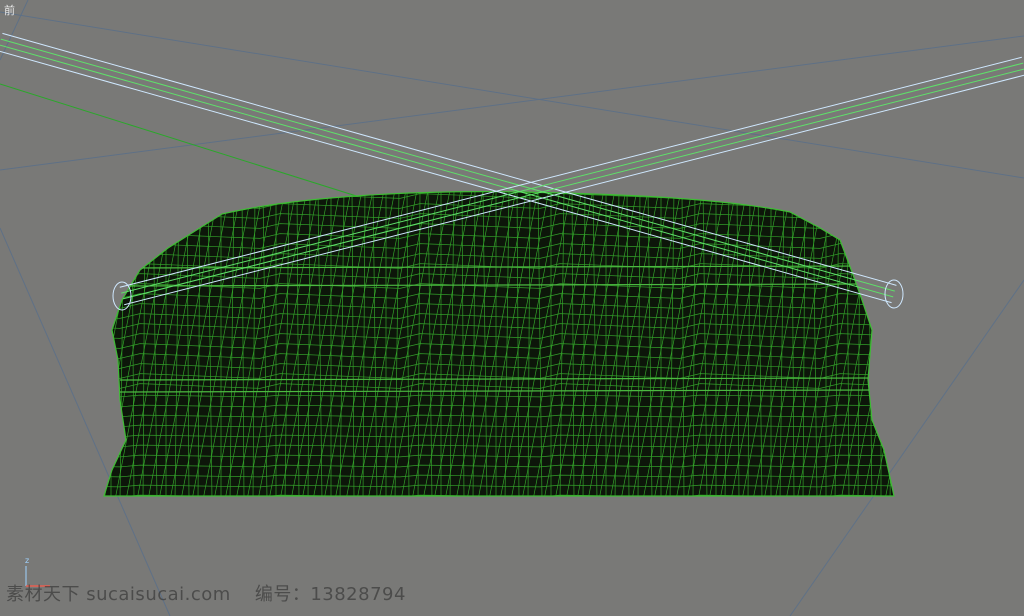 The image size is (1024, 616). I want to click on watermark: 素材天下 sucaisucai.com 编号：13828794, so click(206, 593).